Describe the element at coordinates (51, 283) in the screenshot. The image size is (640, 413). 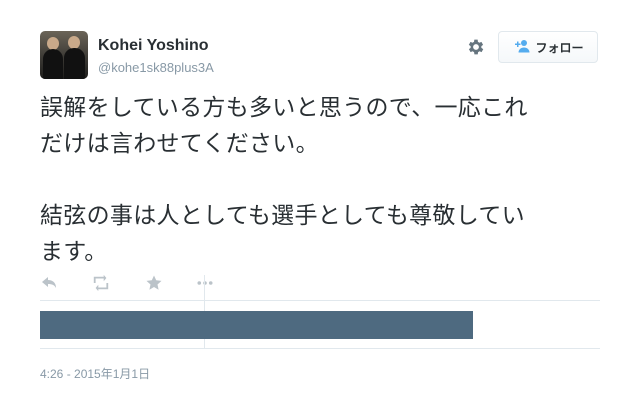
I see `reply-icon` at that location.